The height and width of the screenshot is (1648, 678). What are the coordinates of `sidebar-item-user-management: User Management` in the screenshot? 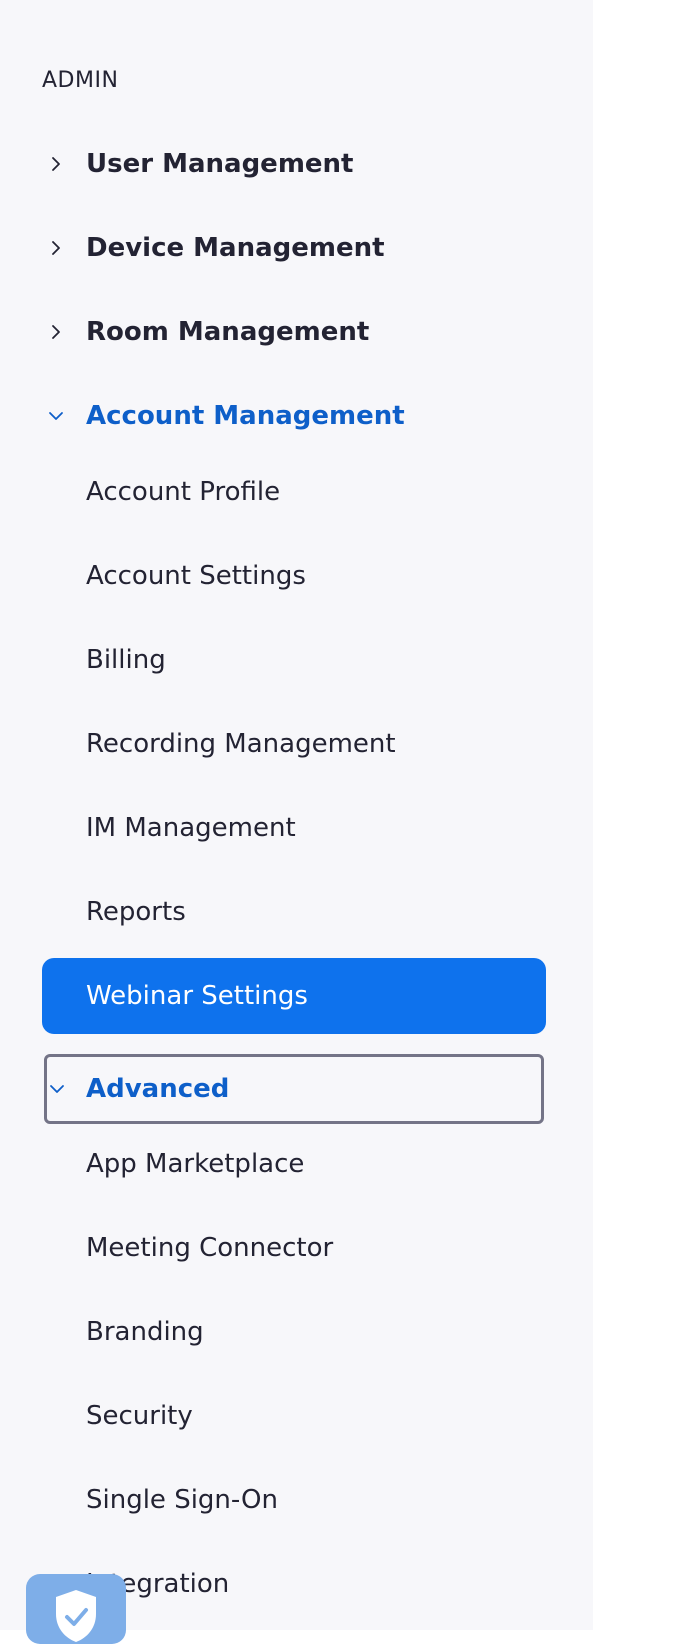 It's located at (294, 164).